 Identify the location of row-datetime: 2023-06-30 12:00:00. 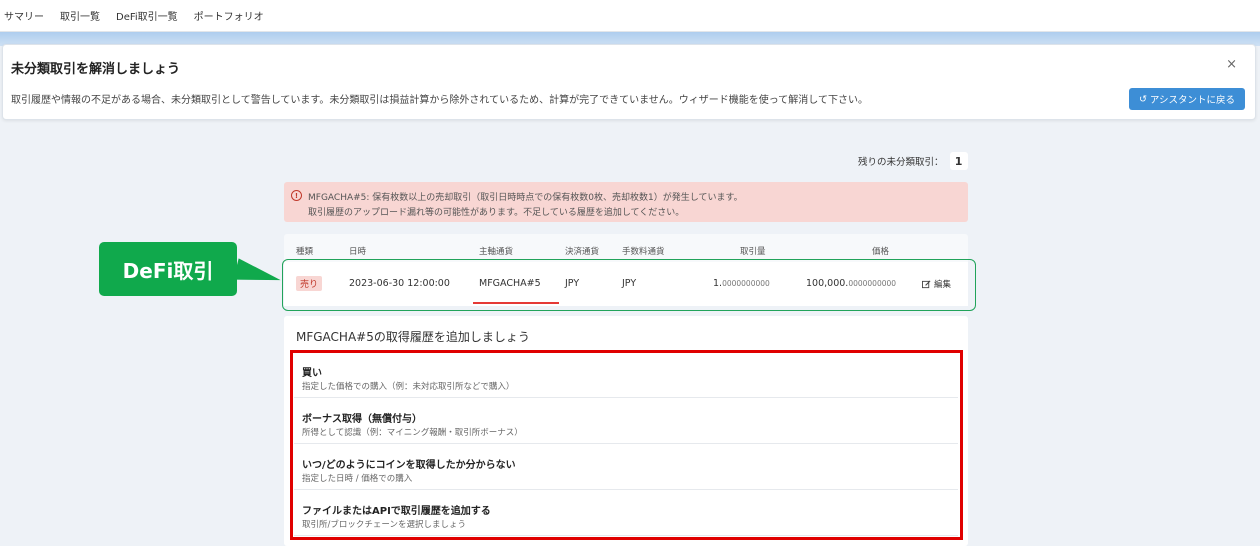
(399, 283).